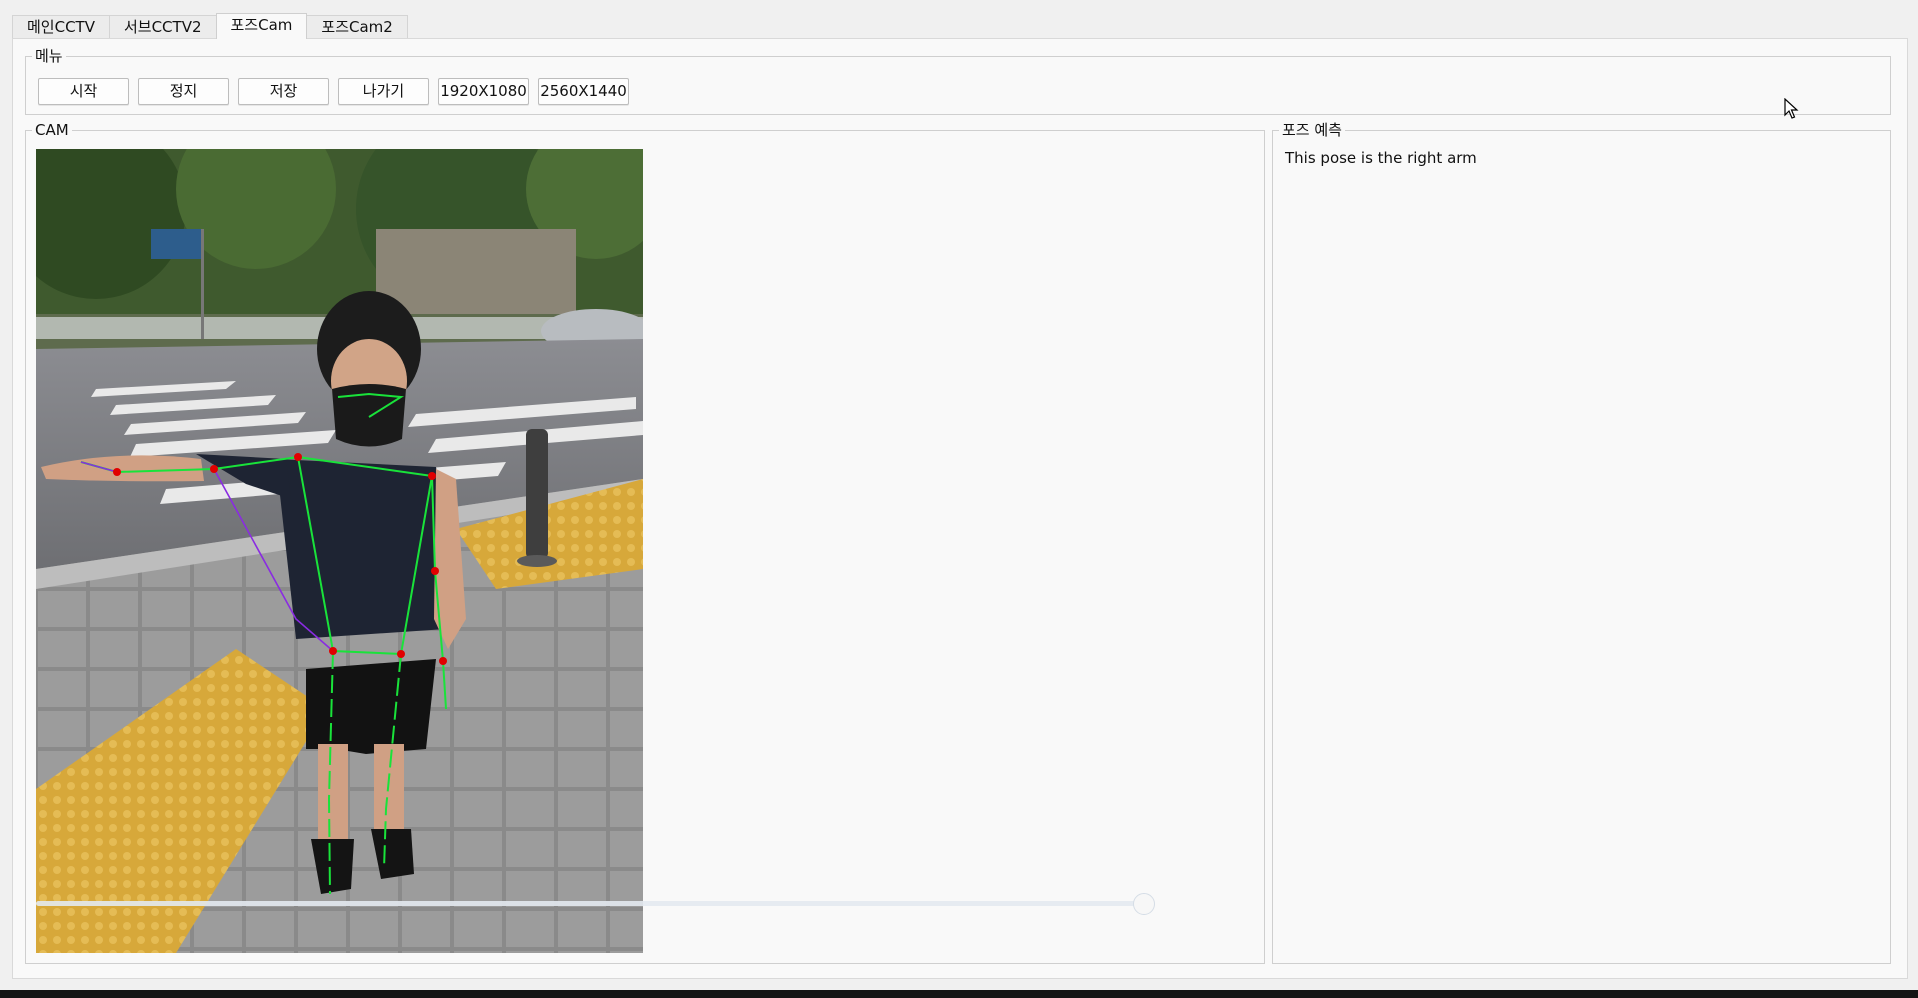 The image size is (1918, 998). Describe the element at coordinates (61, 27) in the screenshot. I see `tab-main-cctv: 메인CCTV` at that location.